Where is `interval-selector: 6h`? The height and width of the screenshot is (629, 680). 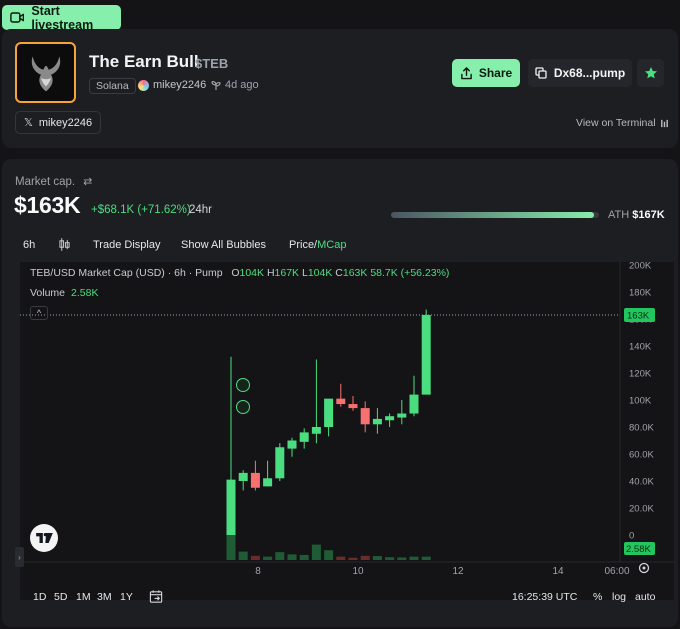 interval-selector: 6h is located at coordinates (29, 245).